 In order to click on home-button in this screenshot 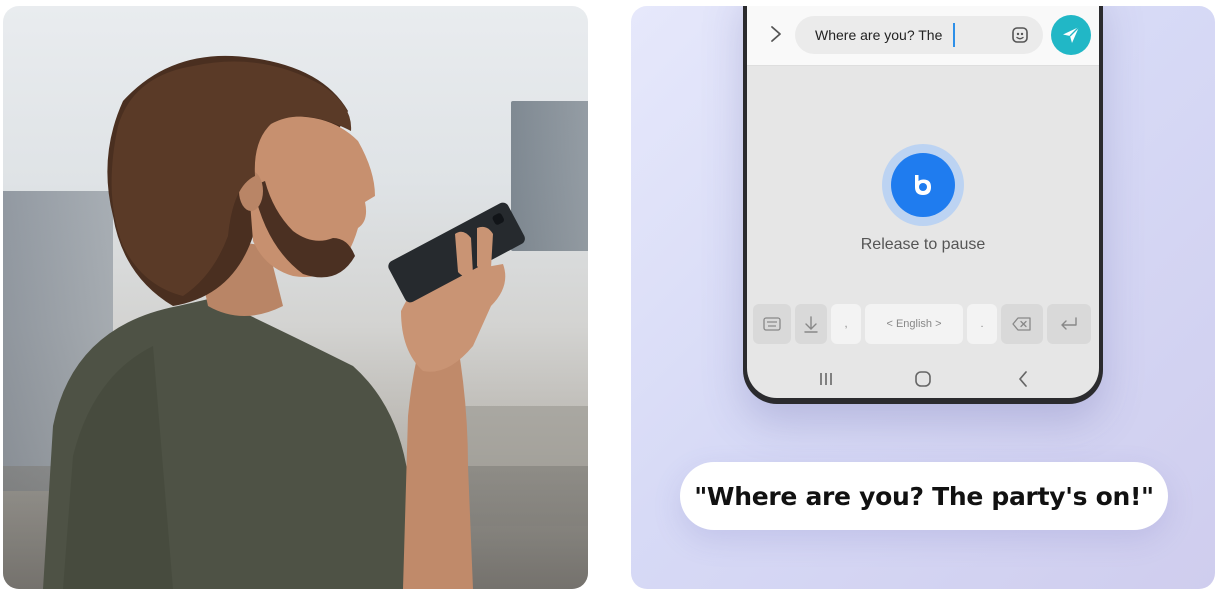, I will do `click(923, 379)`.